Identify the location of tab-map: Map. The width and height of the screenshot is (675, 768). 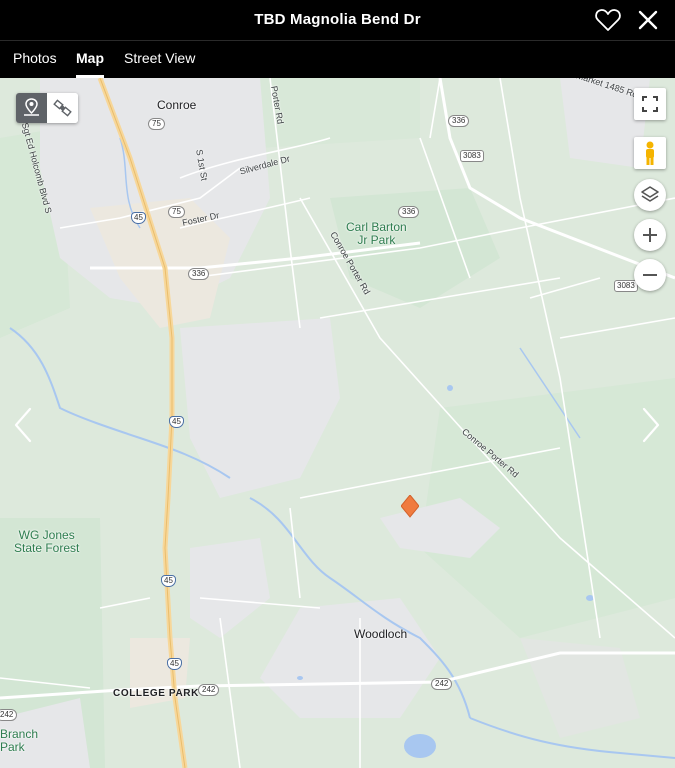
(90, 64).